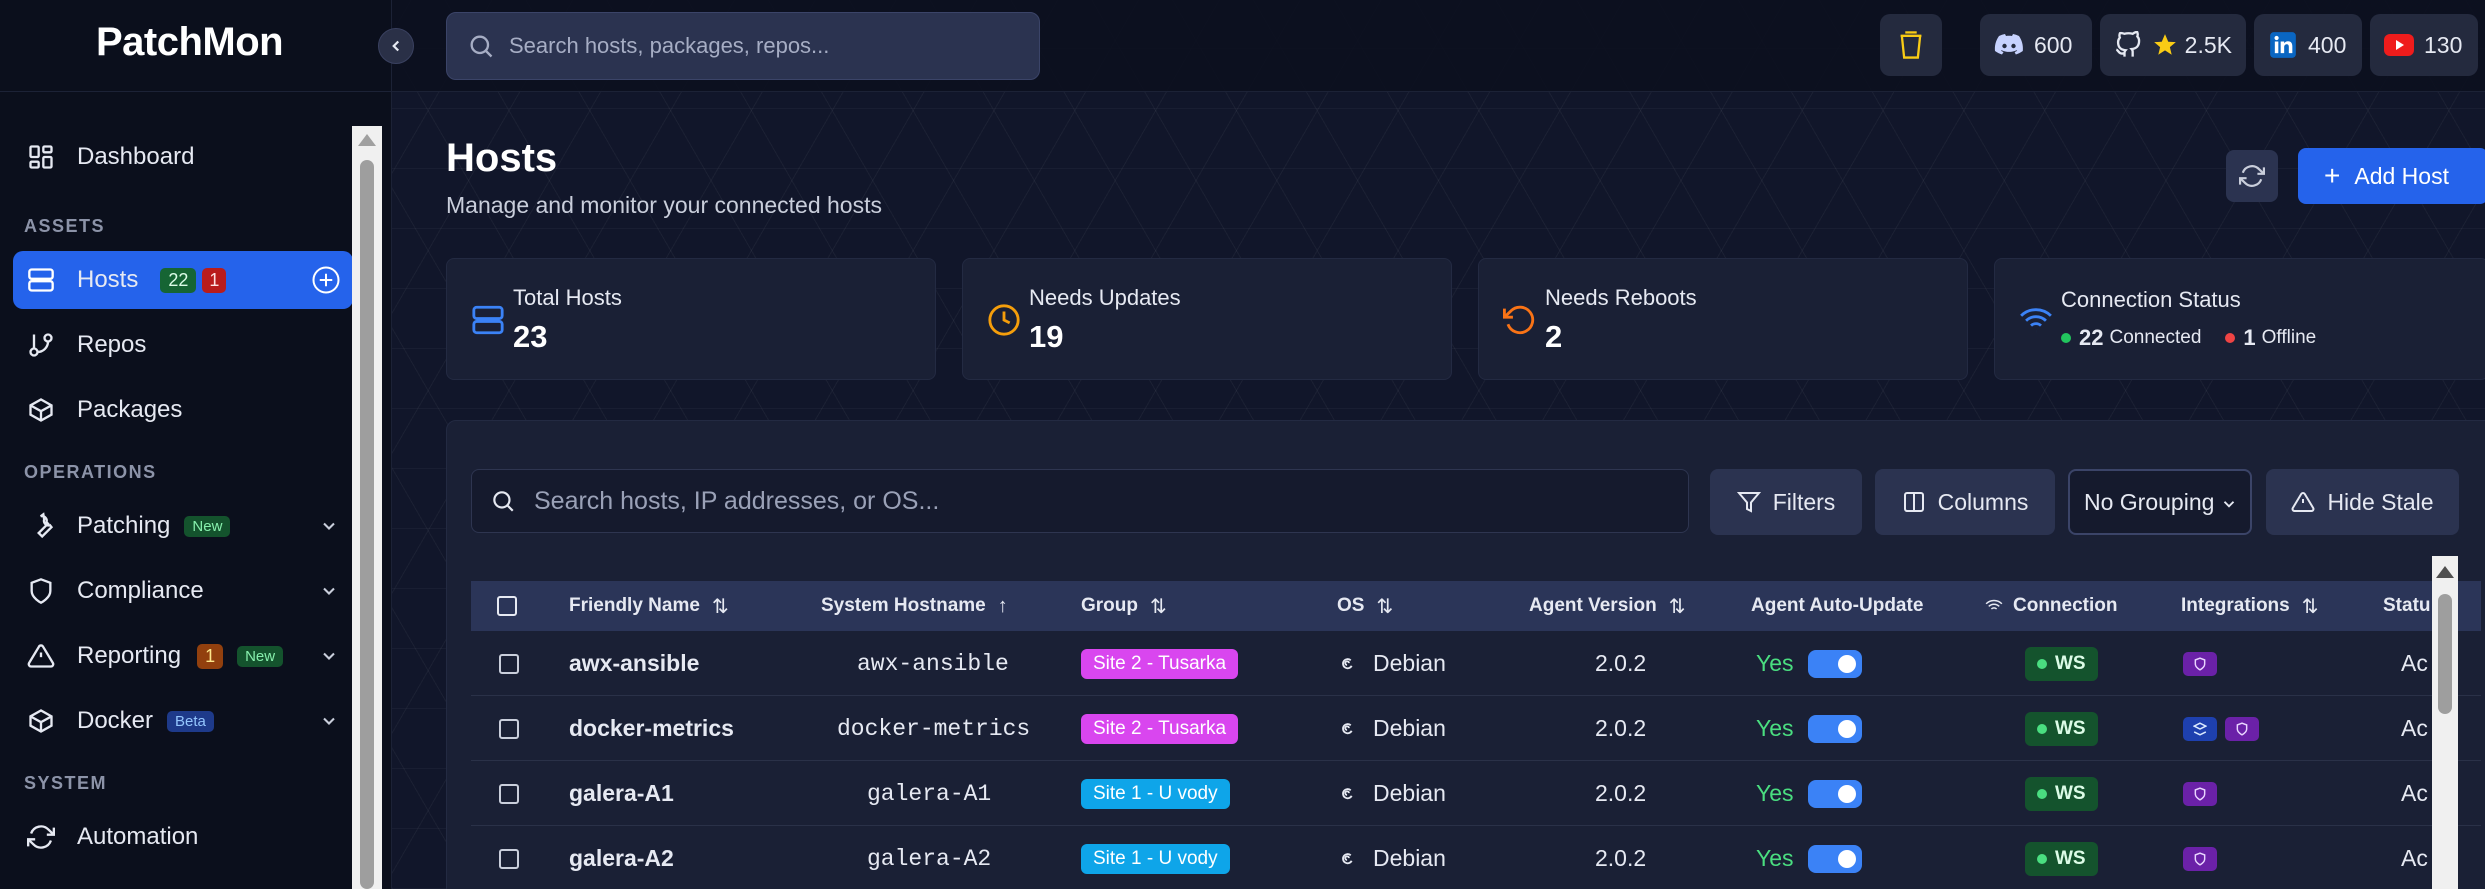 This screenshot has height=889, width=2485. What do you see at coordinates (41, 157) in the screenshot?
I see `dashboard-icon` at bounding box center [41, 157].